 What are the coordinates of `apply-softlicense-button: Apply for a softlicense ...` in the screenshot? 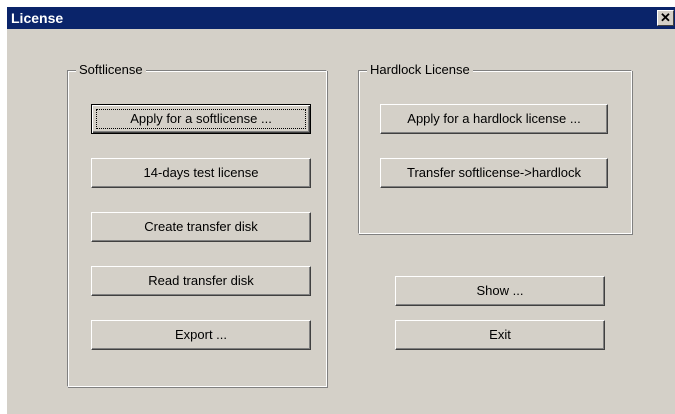 It's located at (201, 119).